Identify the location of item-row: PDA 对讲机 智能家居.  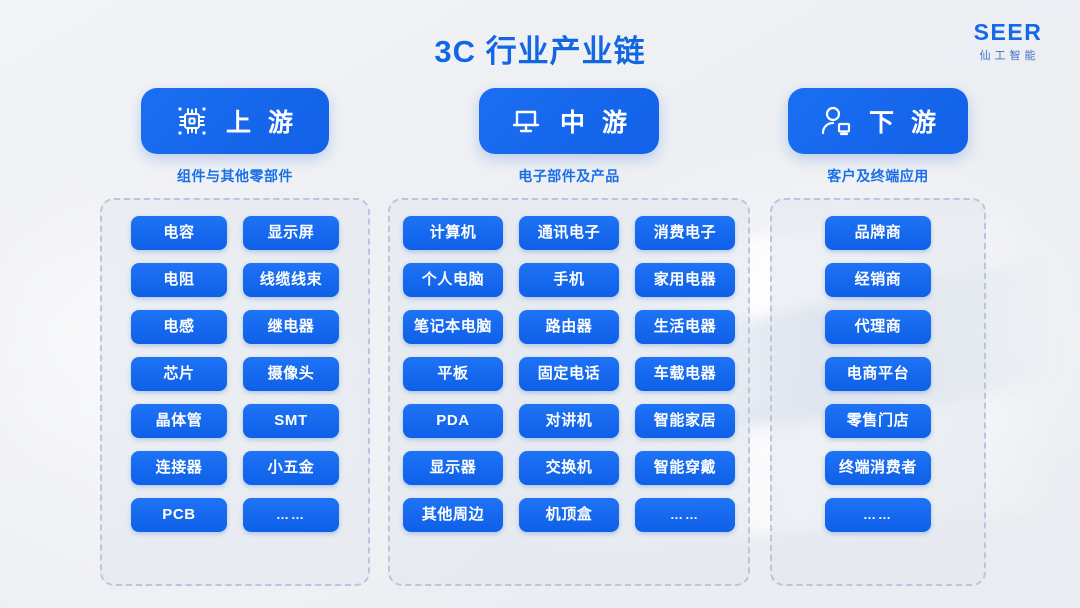
(569, 421).